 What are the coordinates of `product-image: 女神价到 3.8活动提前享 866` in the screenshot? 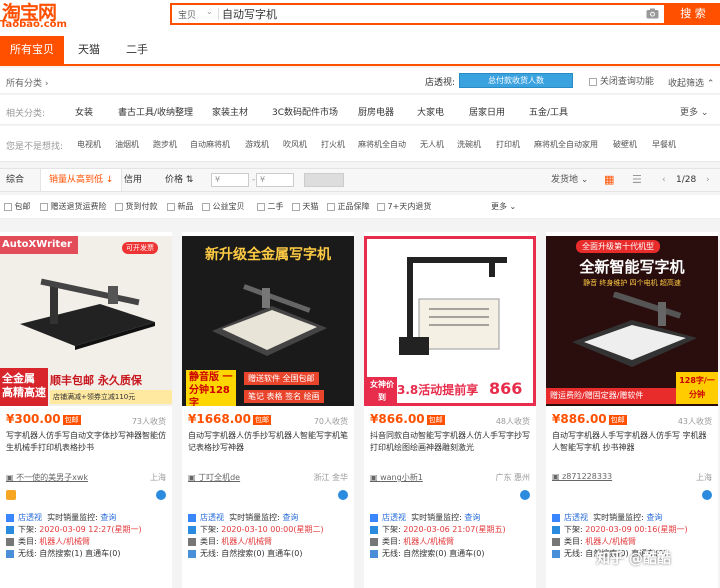 It's located at (450, 321).